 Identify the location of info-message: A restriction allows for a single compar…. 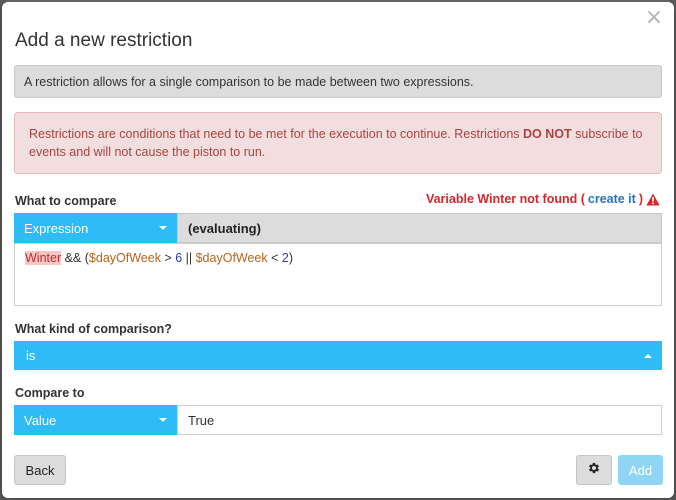
(338, 81).